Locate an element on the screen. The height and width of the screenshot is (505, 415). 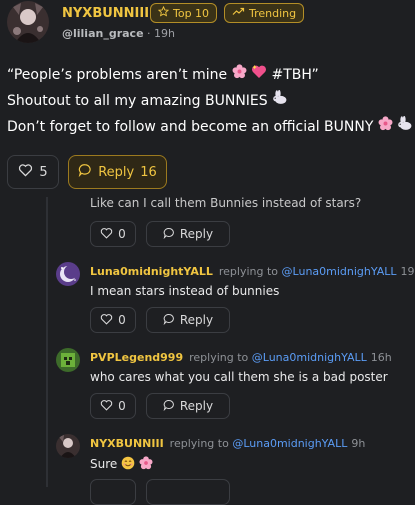
smiling-face-emoji is located at coordinates (128, 464).